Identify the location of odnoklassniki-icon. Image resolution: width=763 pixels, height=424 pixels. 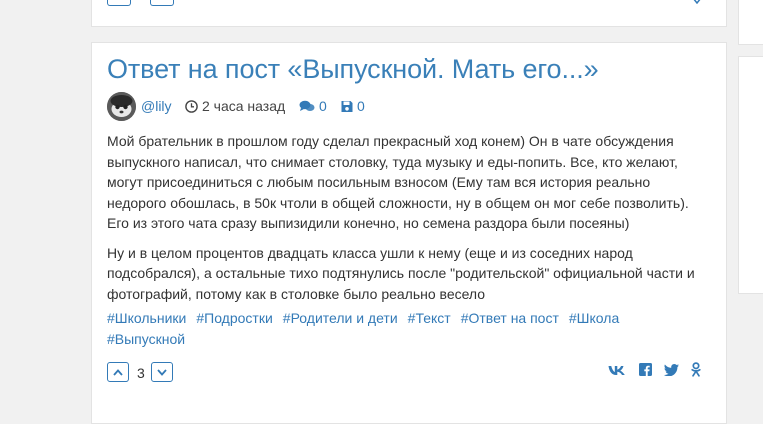
(696, 372).